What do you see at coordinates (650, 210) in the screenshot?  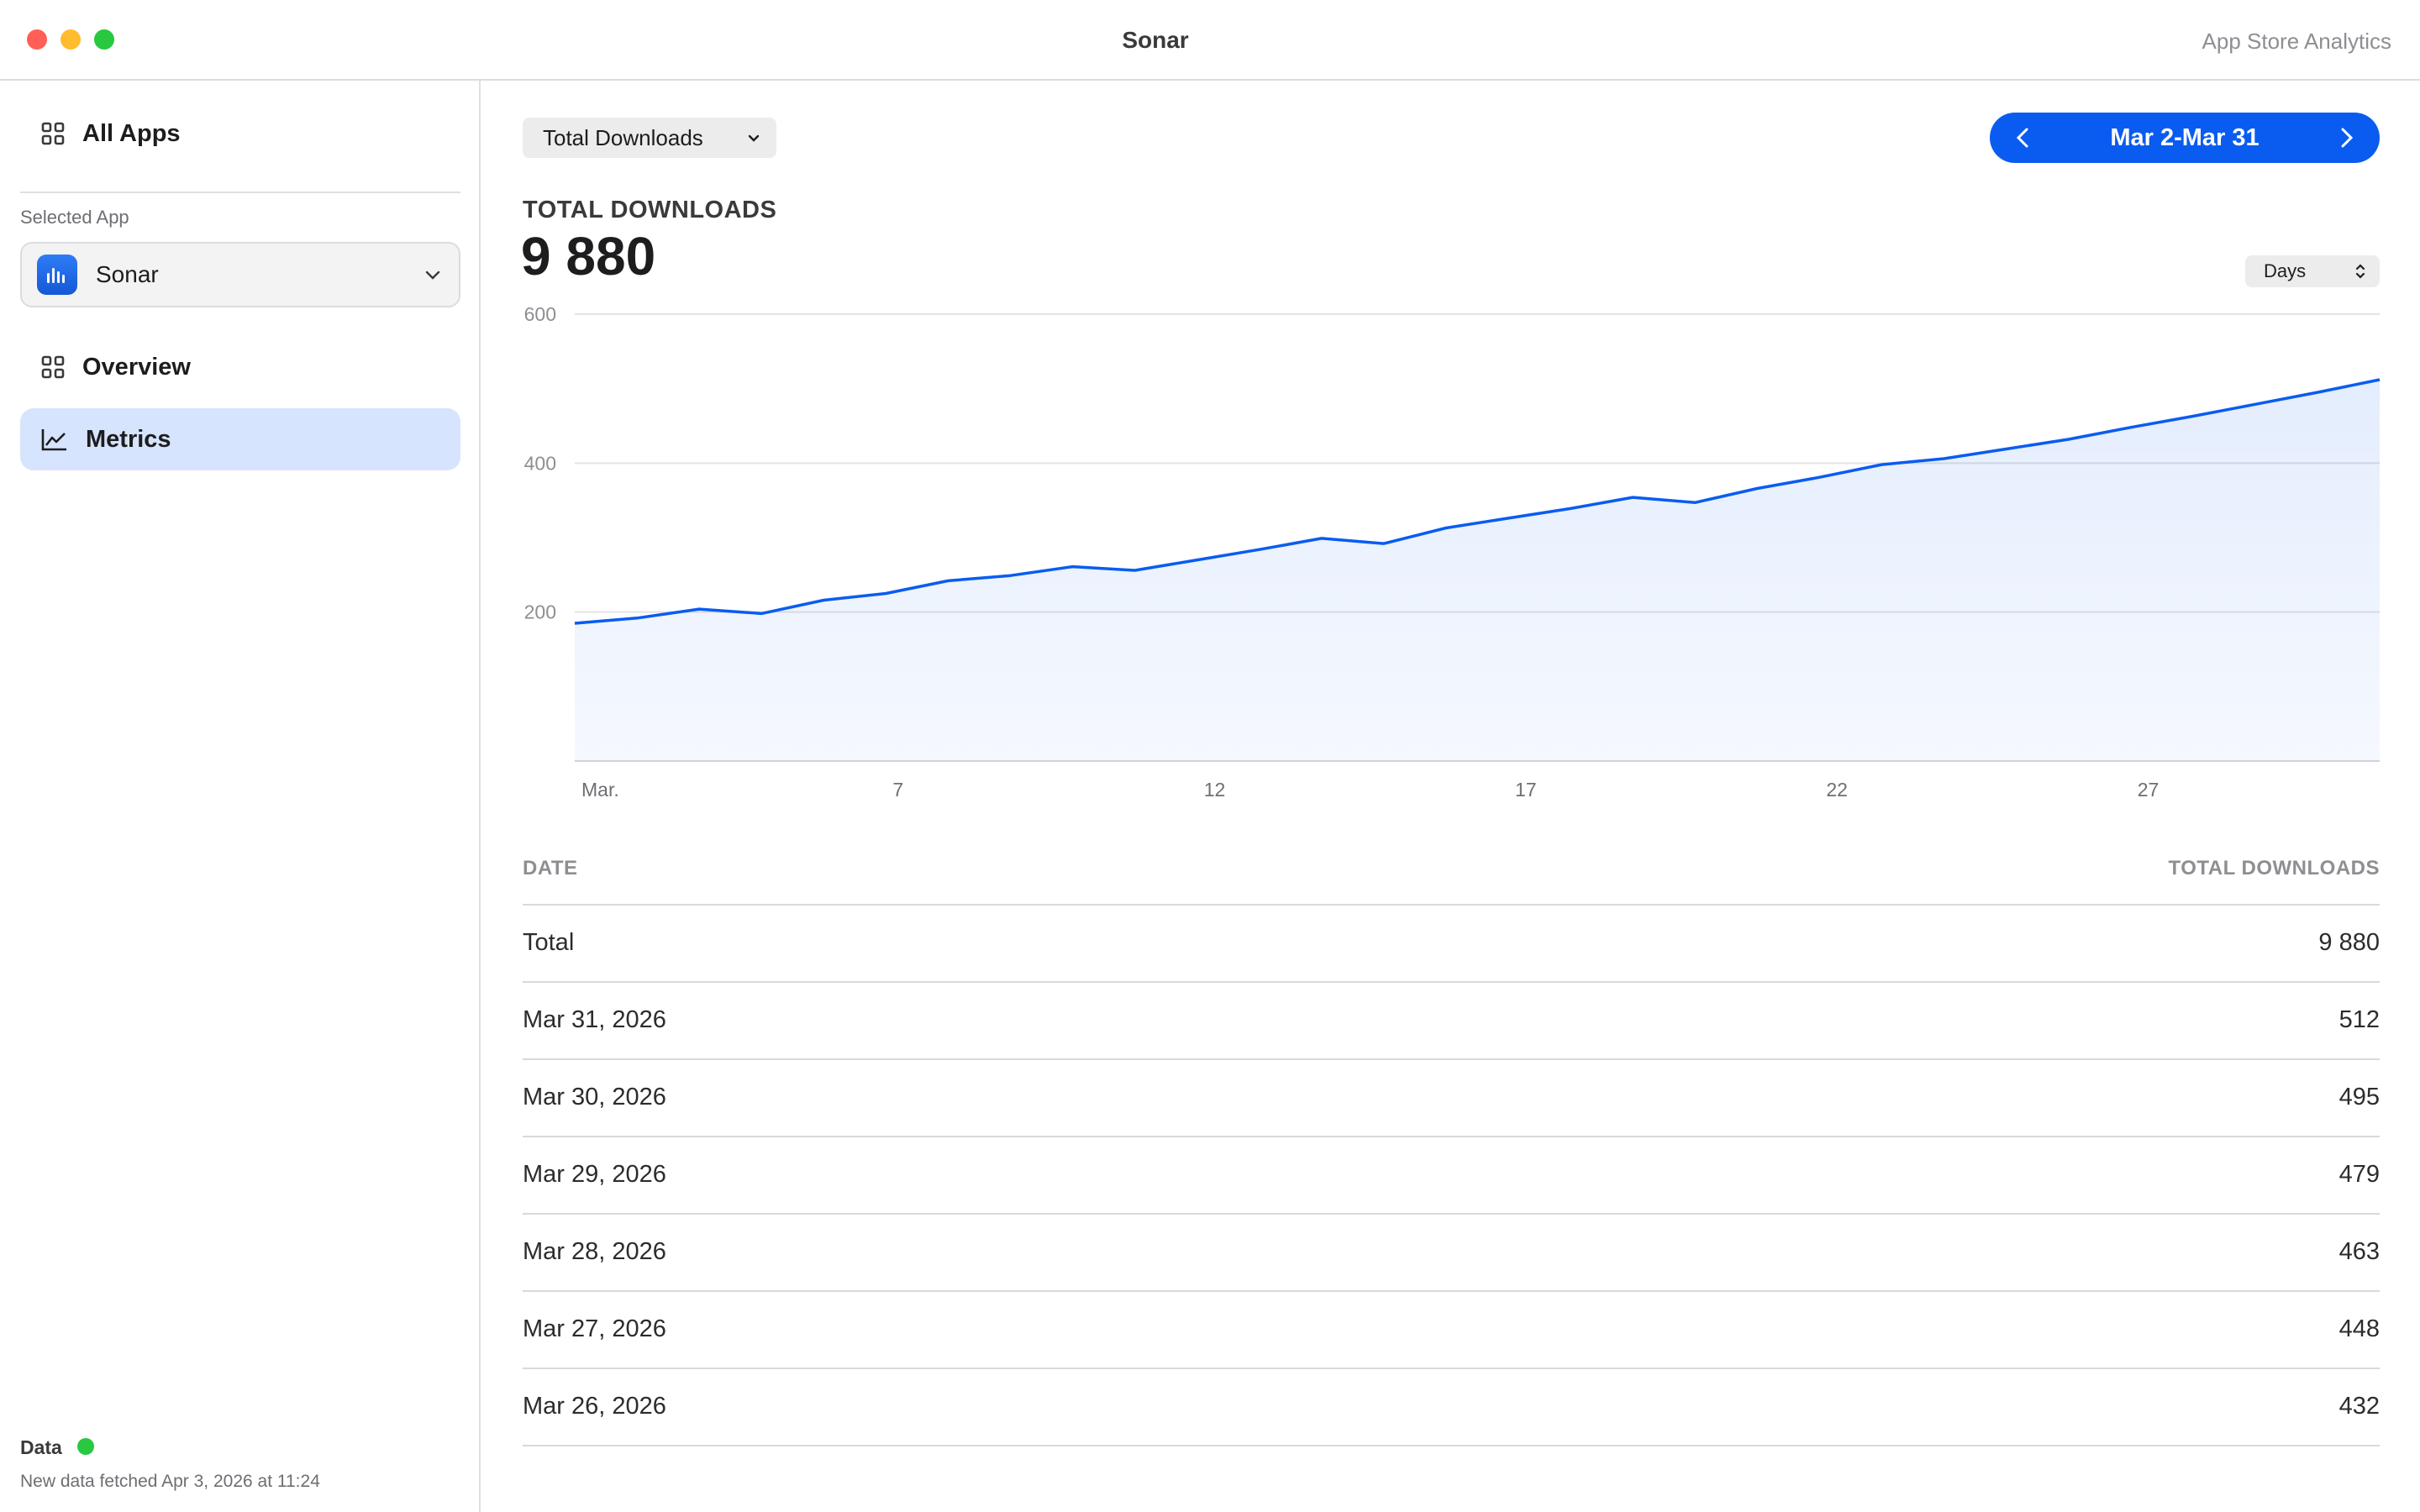 I see `metric-heading: TOTAL DOWNLOADS` at bounding box center [650, 210].